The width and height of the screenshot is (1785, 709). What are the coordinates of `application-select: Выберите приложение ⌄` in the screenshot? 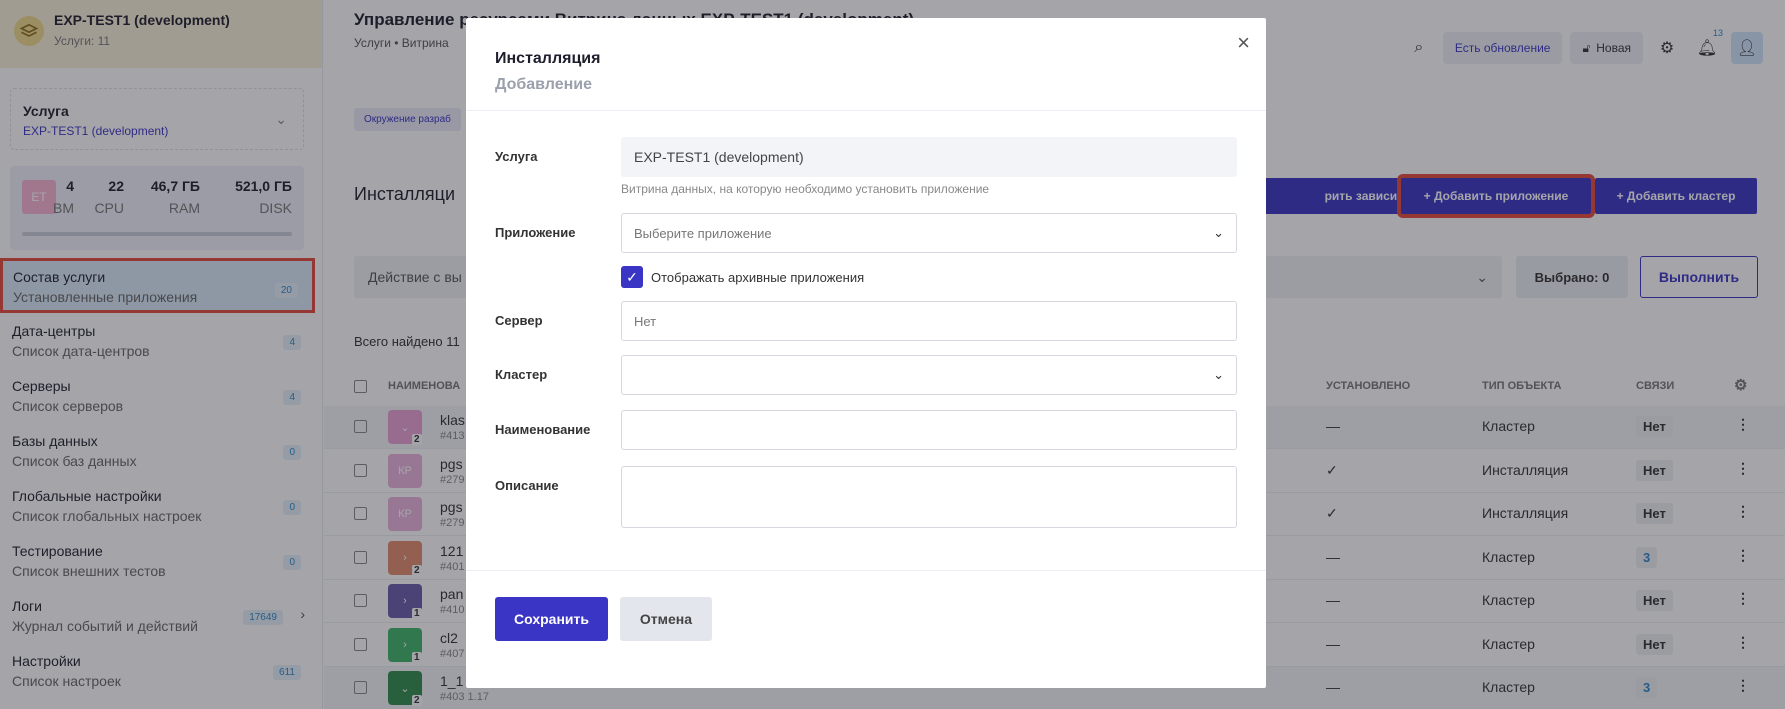 It's located at (929, 233).